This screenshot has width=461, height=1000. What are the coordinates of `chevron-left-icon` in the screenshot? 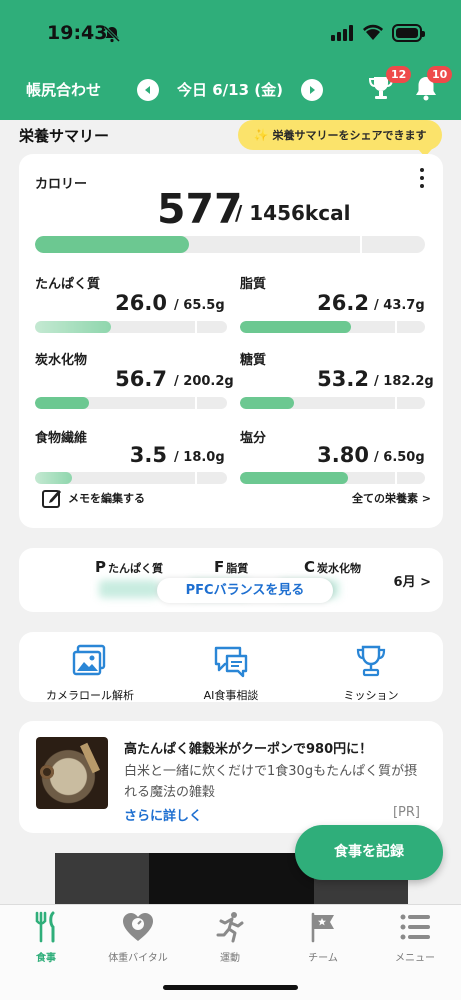 It's located at (147, 90).